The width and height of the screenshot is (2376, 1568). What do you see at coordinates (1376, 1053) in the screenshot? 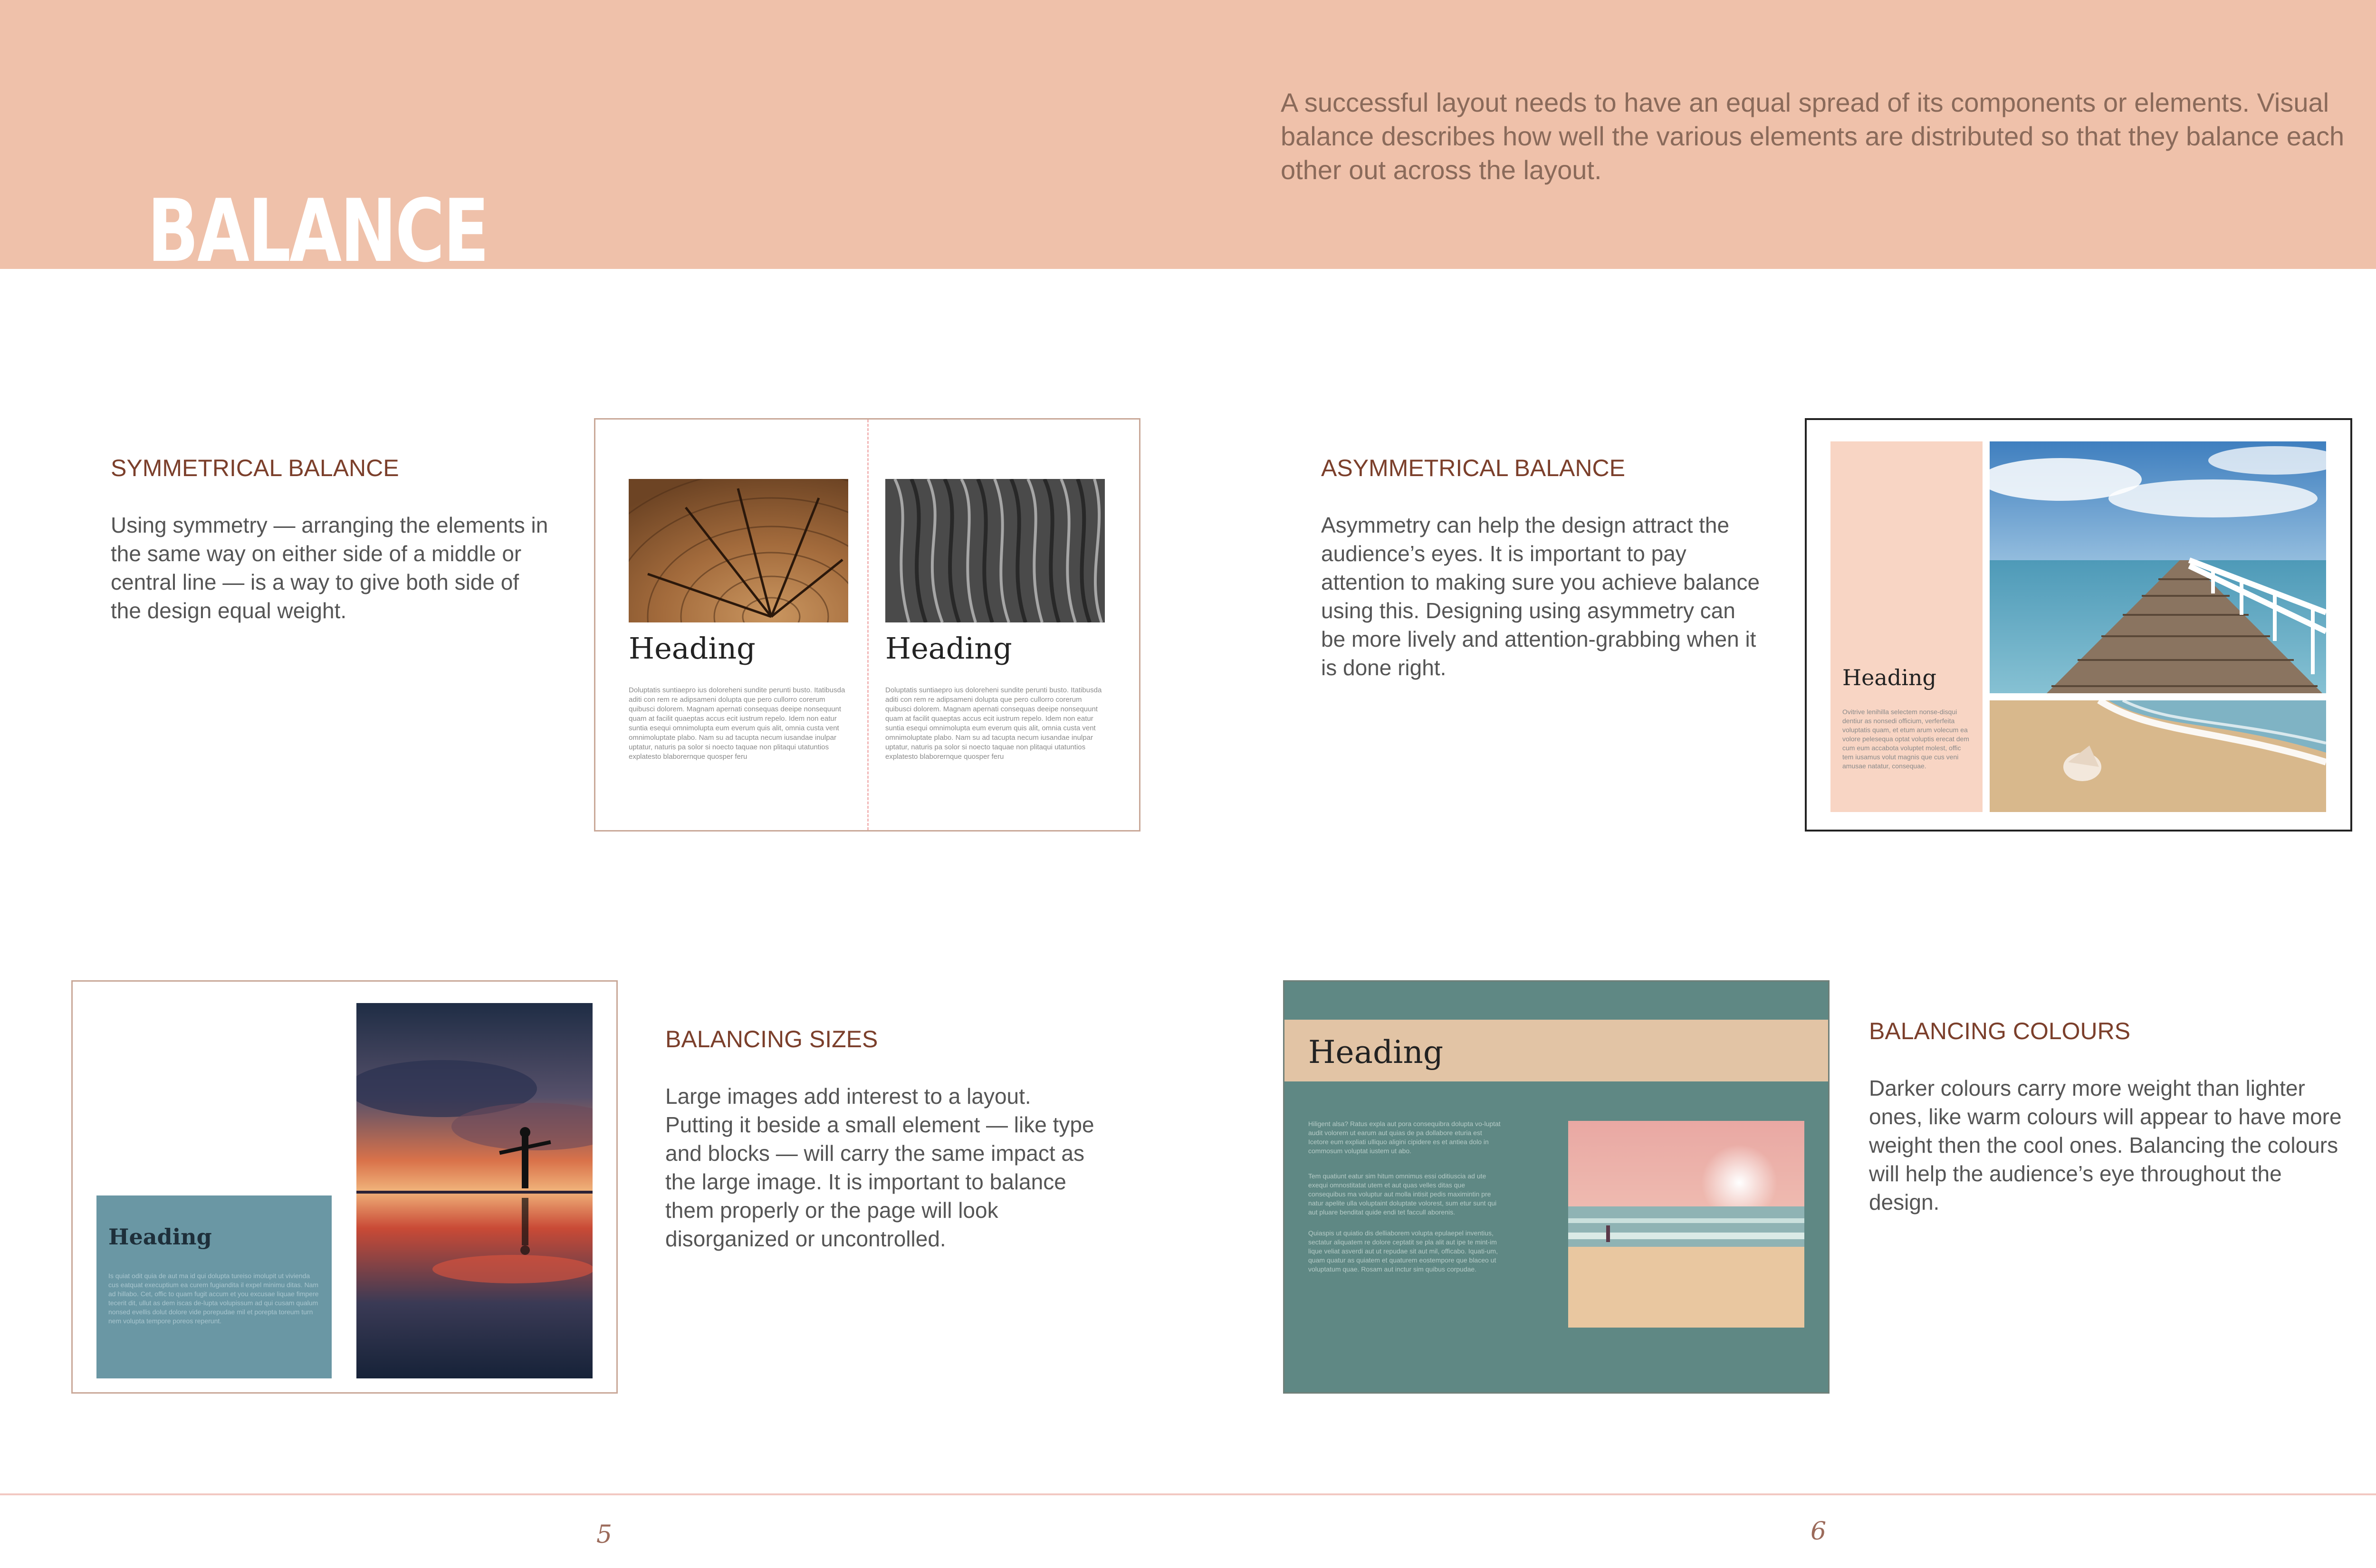
I see `colours-heading: Heading` at bounding box center [1376, 1053].